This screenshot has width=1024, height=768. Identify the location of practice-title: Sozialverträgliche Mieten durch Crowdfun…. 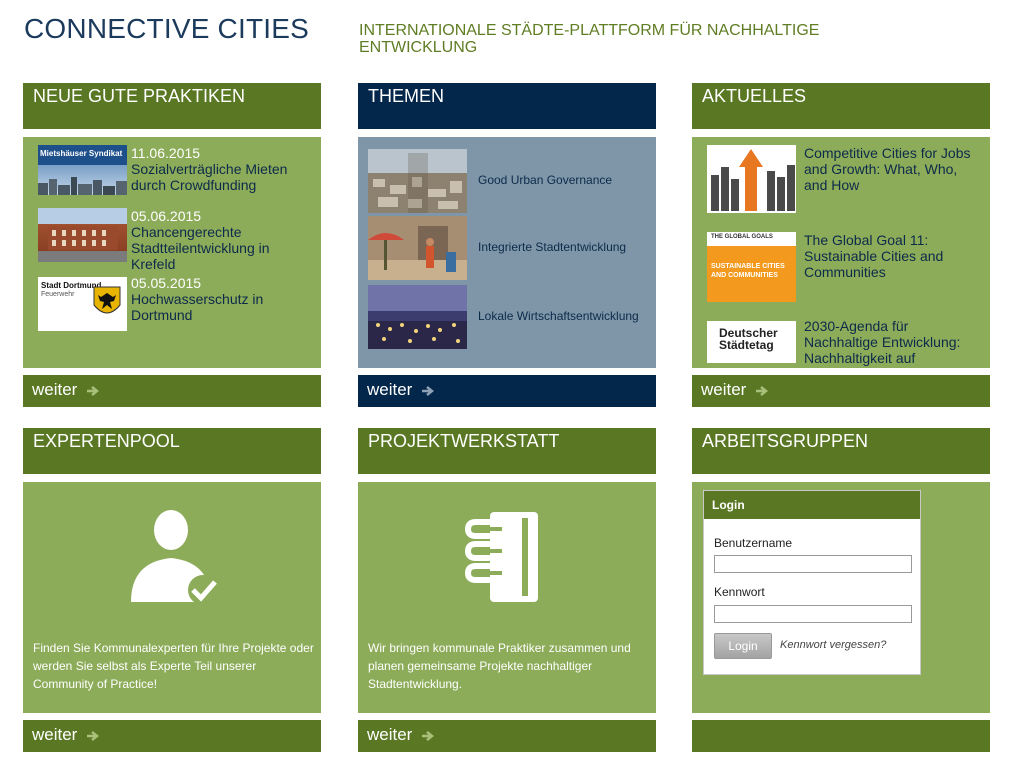
(216, 177).